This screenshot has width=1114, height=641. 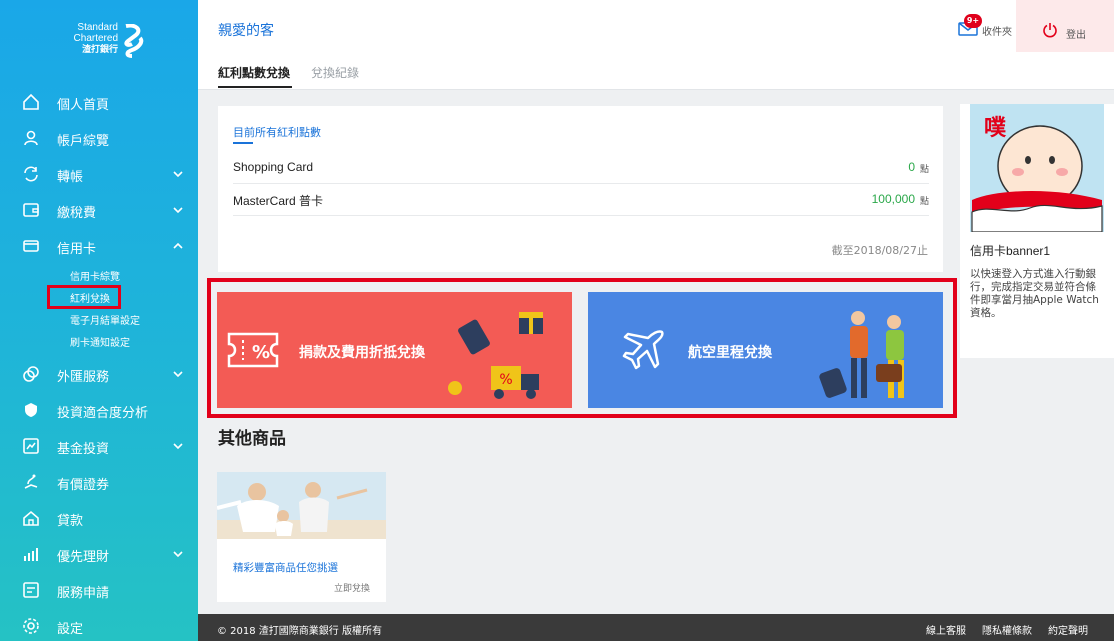 What do you see at coordinates (335, 72) in the screenshot?
I see `tab-redeem-history: 兌換紀錄` at bounding box center [335, 72].